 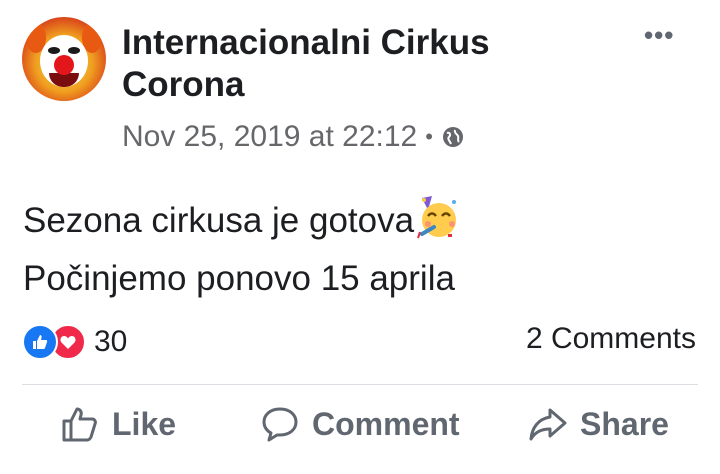 What do you see at coordinates (624, 423) in the screenshot?
I see `share-label: Share` at bounding box center [624, 423].